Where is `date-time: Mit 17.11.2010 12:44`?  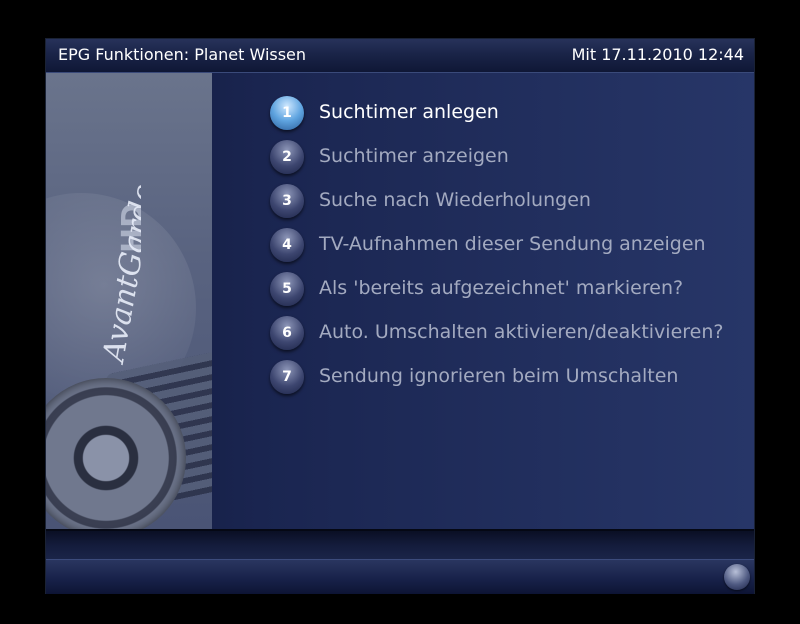
date-time: Mit 17.11.2010 12:44 is located at coordinates (657, 54).